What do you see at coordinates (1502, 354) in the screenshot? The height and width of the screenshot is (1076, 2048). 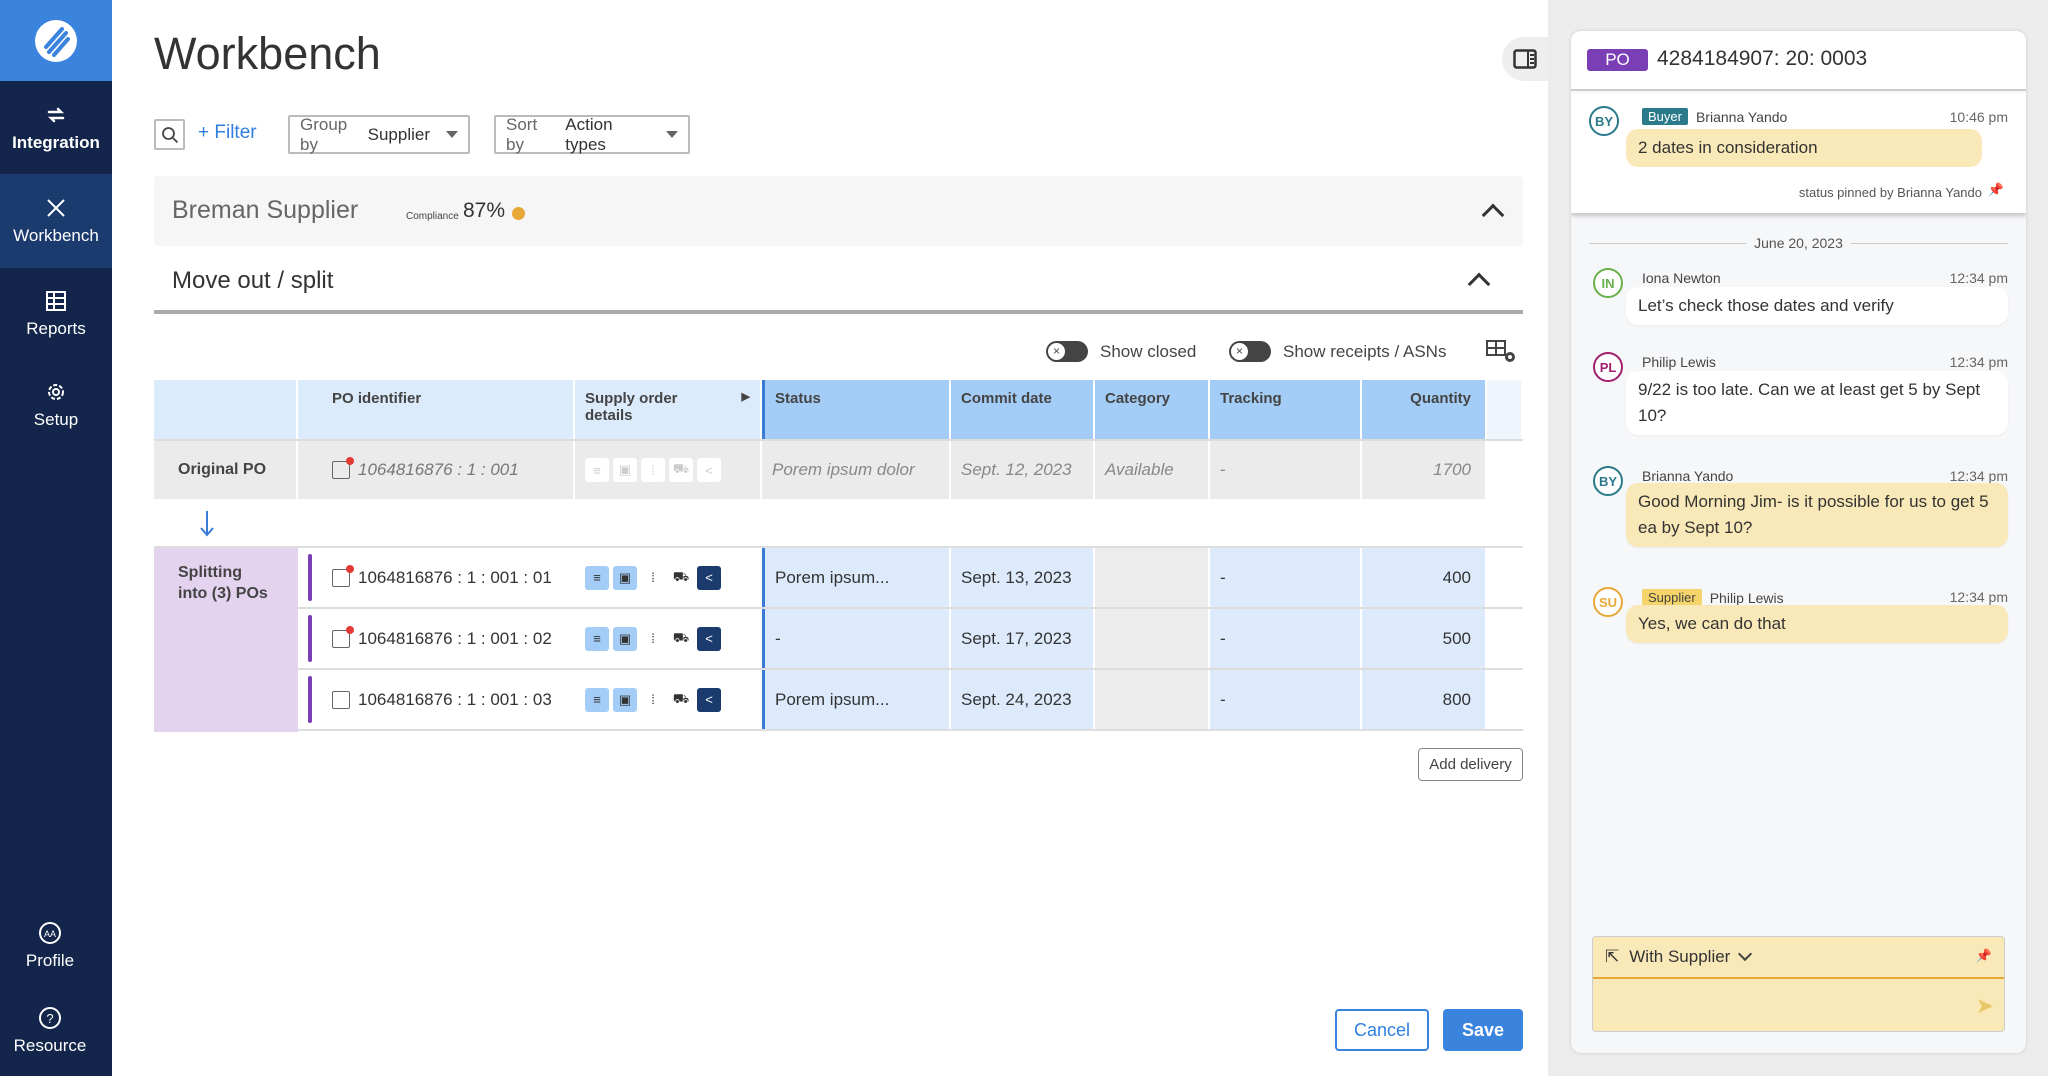 I see `table-settings-button` at bounding box center [1502, 354].